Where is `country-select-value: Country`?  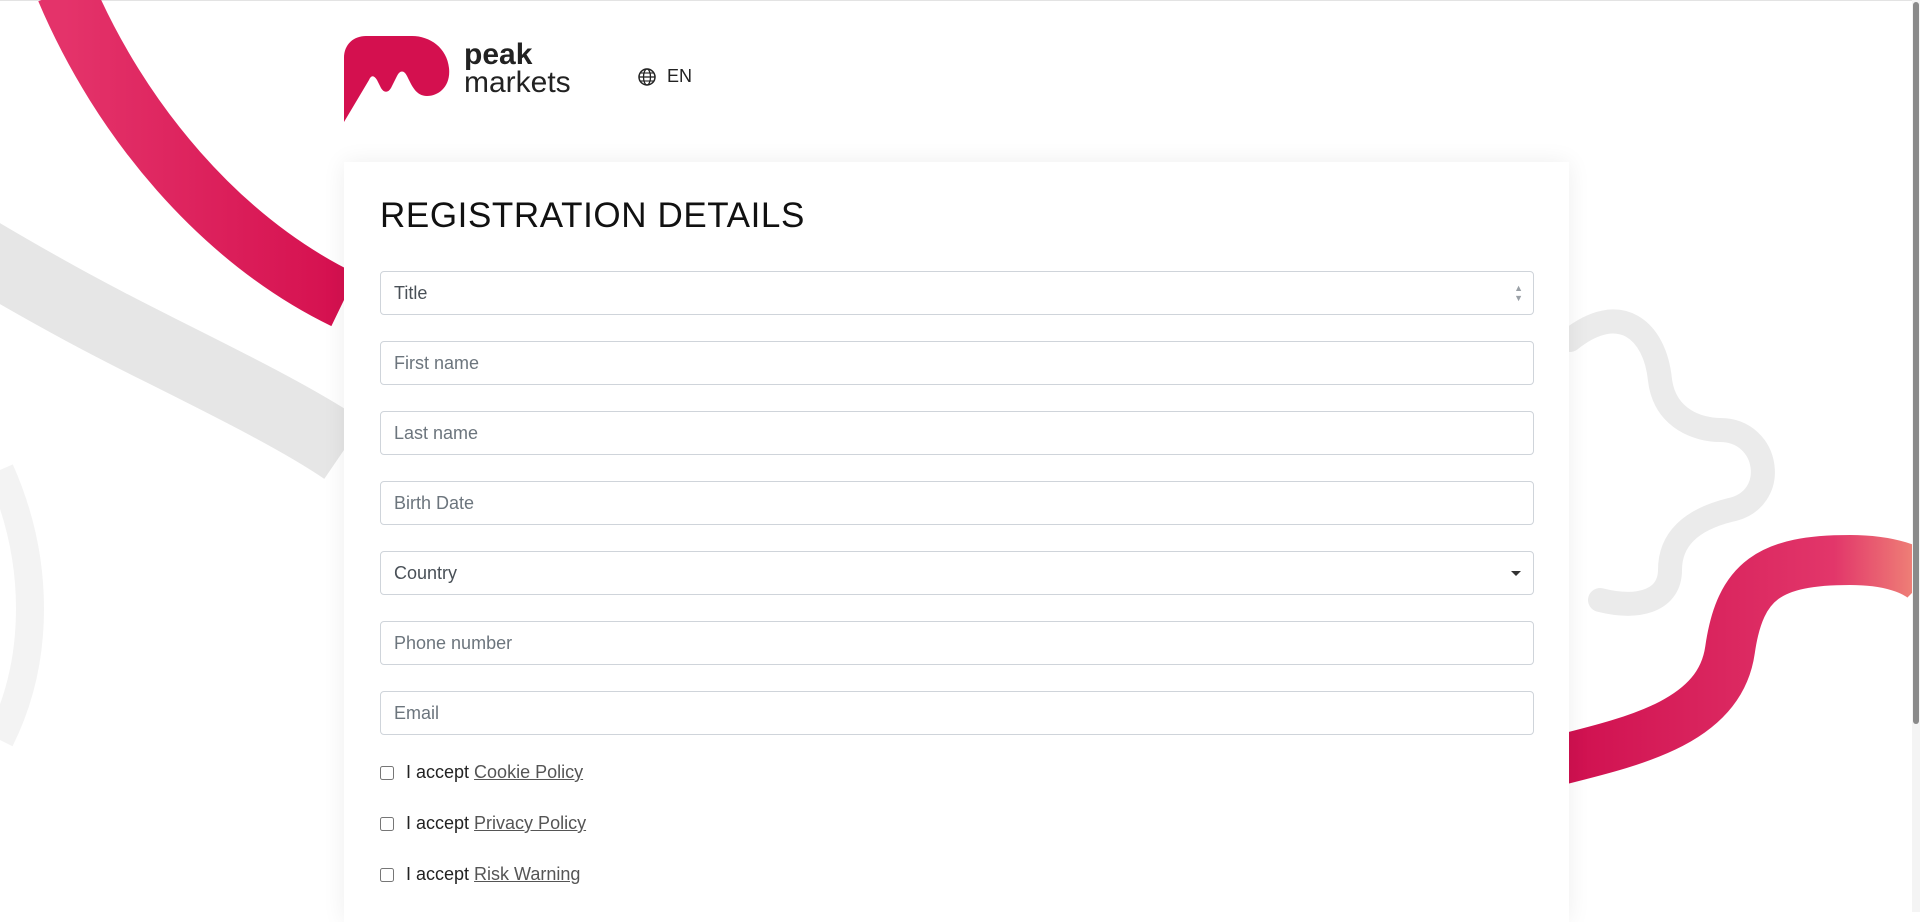
country-select-value: Country is located at coordinates (426, 572).